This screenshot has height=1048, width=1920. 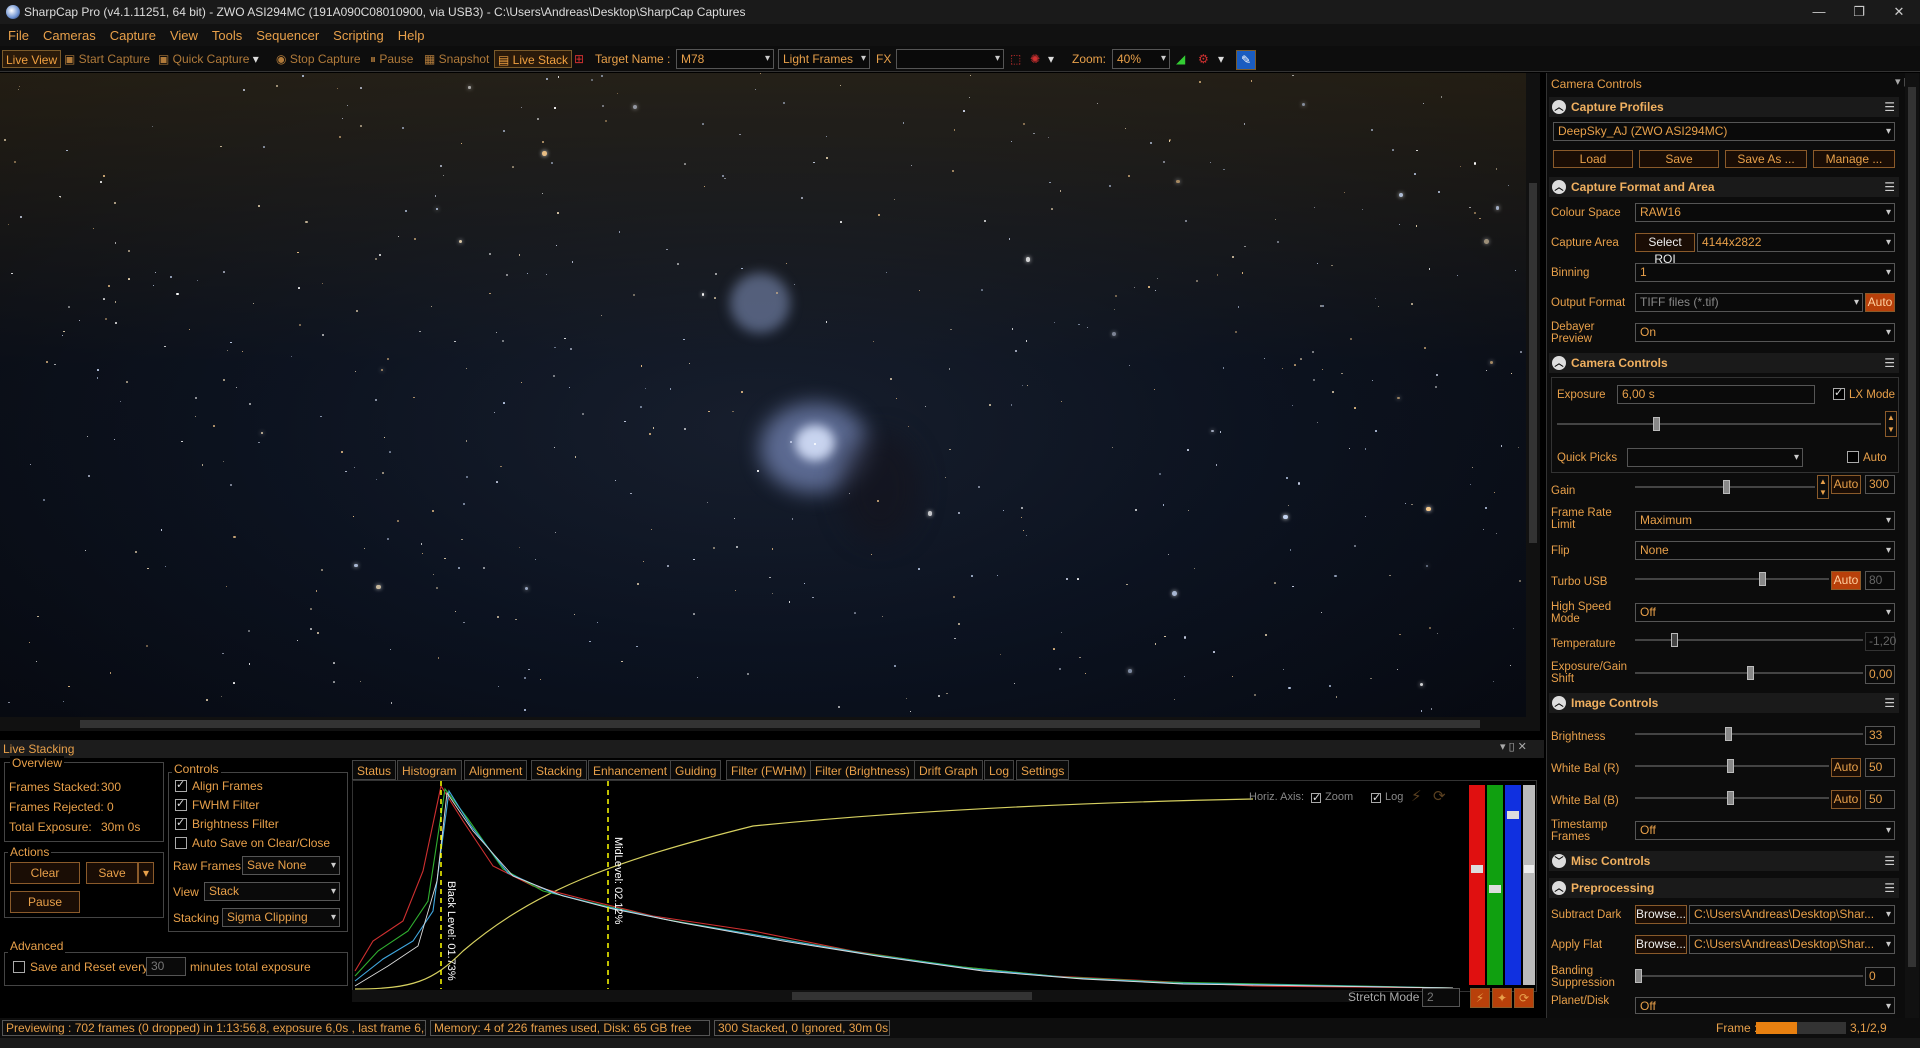 I want to click on panel-scrollbar, so click(x=1912, y=545).